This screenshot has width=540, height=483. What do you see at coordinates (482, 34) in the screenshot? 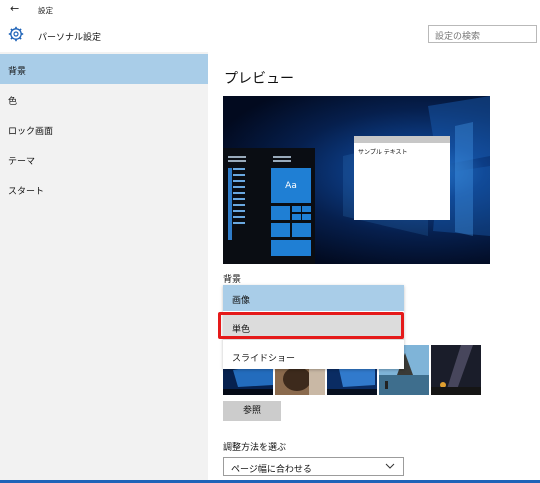
I see `search-input: 設定の検索` at bounding box center [482, 34].